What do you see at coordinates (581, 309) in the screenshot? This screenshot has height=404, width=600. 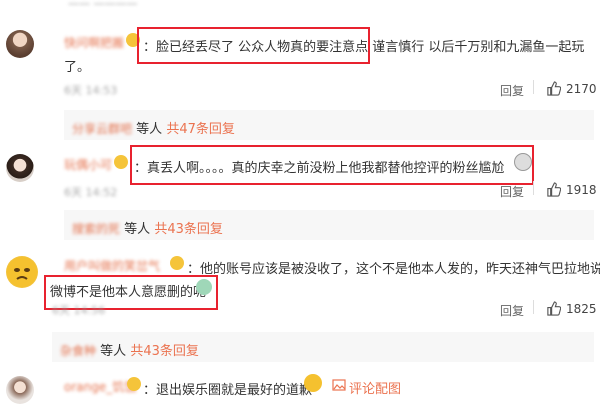 I see `like-count: 1825` at bounding box center [581, 309].